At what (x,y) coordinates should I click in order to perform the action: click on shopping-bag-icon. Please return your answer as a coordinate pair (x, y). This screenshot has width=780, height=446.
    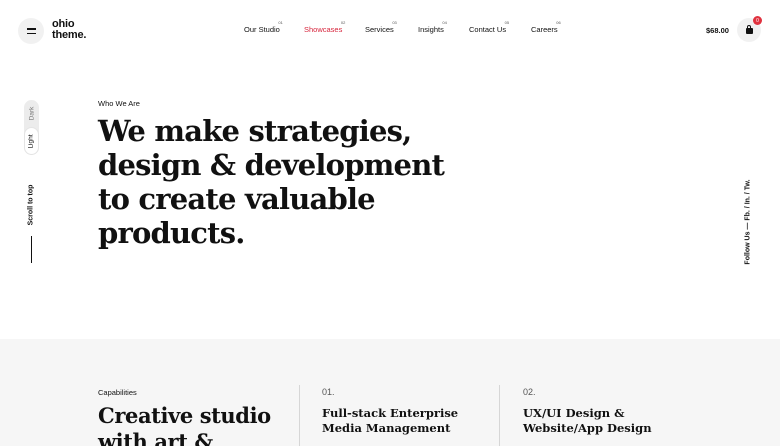
    Looking at the image, I should click on (749, 29).